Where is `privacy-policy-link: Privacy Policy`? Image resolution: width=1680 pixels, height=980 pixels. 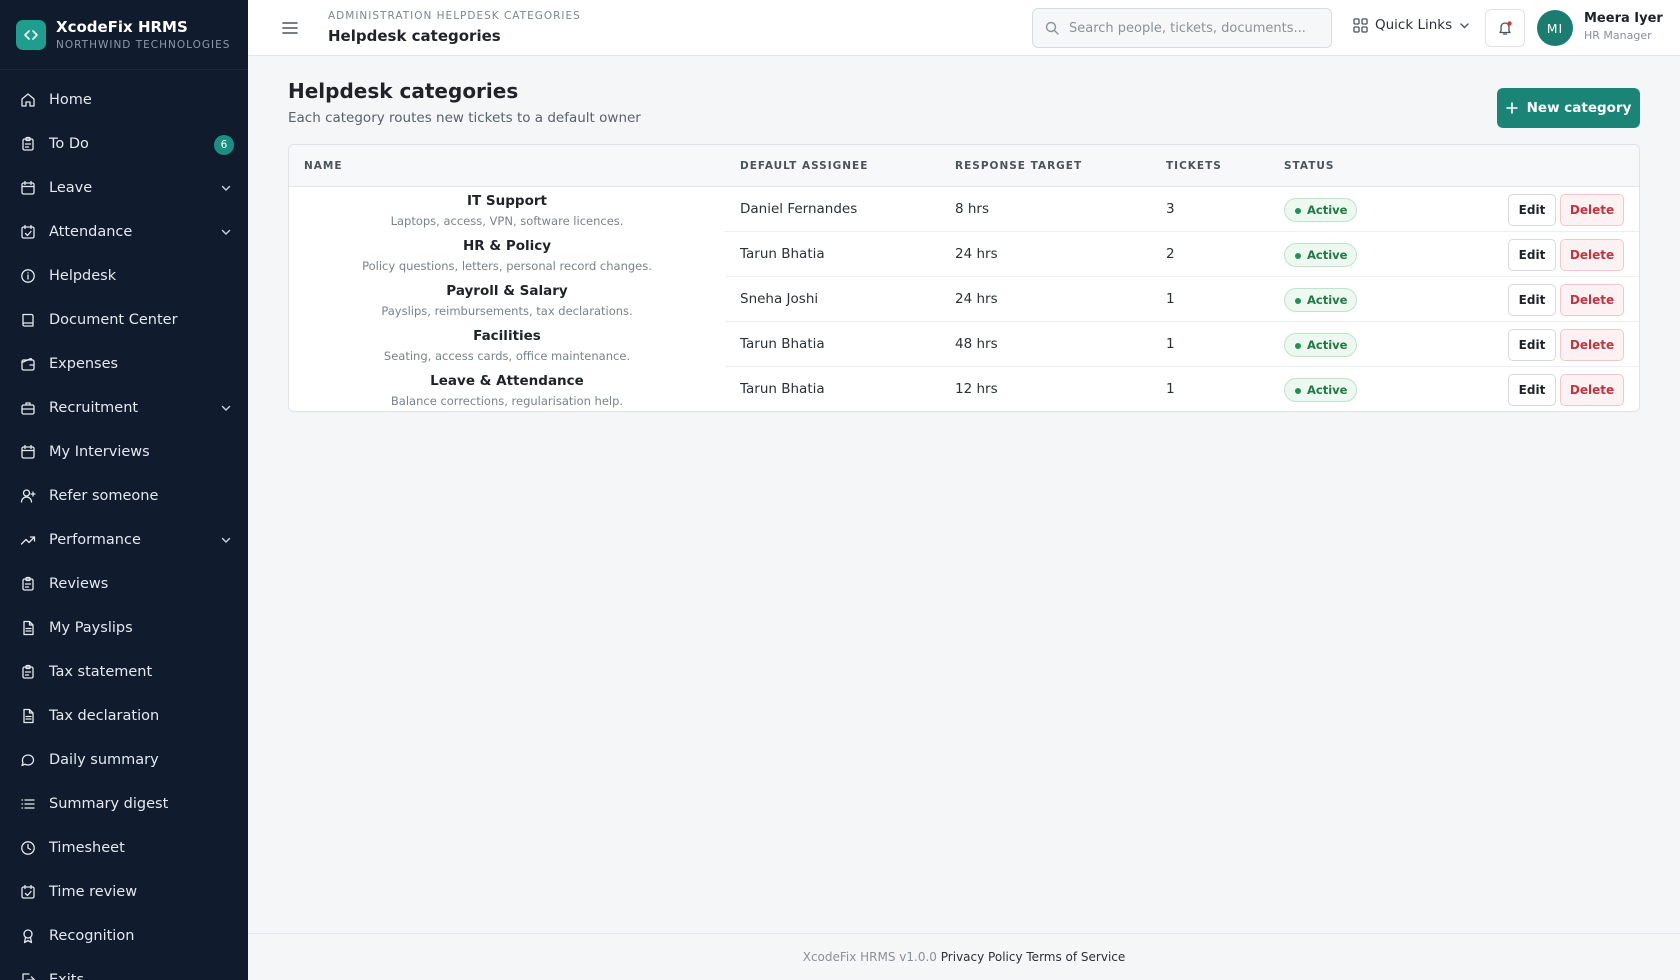 privacy-policy-link: Privacy Policy is located at coordinates (982, 957).